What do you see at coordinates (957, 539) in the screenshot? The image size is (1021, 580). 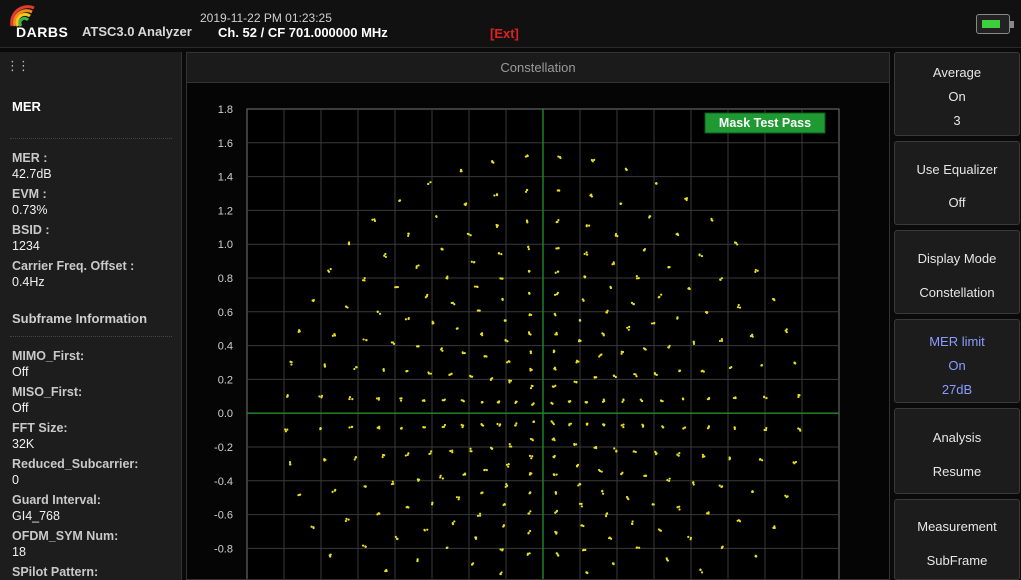 I see `measurement-button: Measurement SubFrame` at bounding box center [957, 539].